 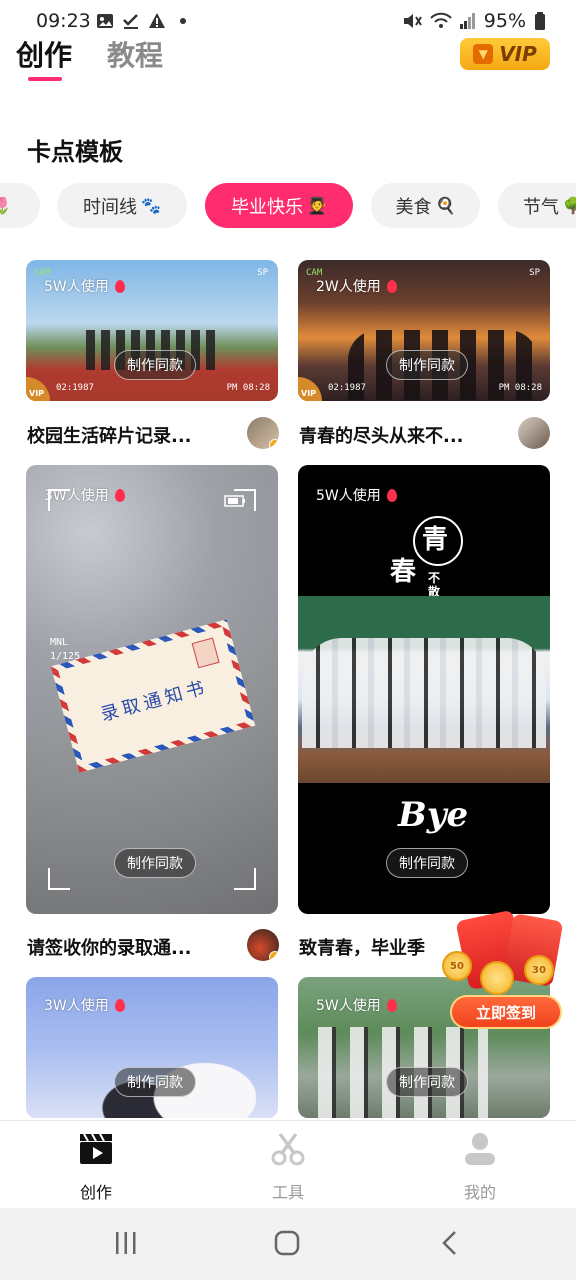 What do you see at coordinates (126, 1243) in the screenshot?
I see `recent-apps-icon` at bounding box center [126, 1243].